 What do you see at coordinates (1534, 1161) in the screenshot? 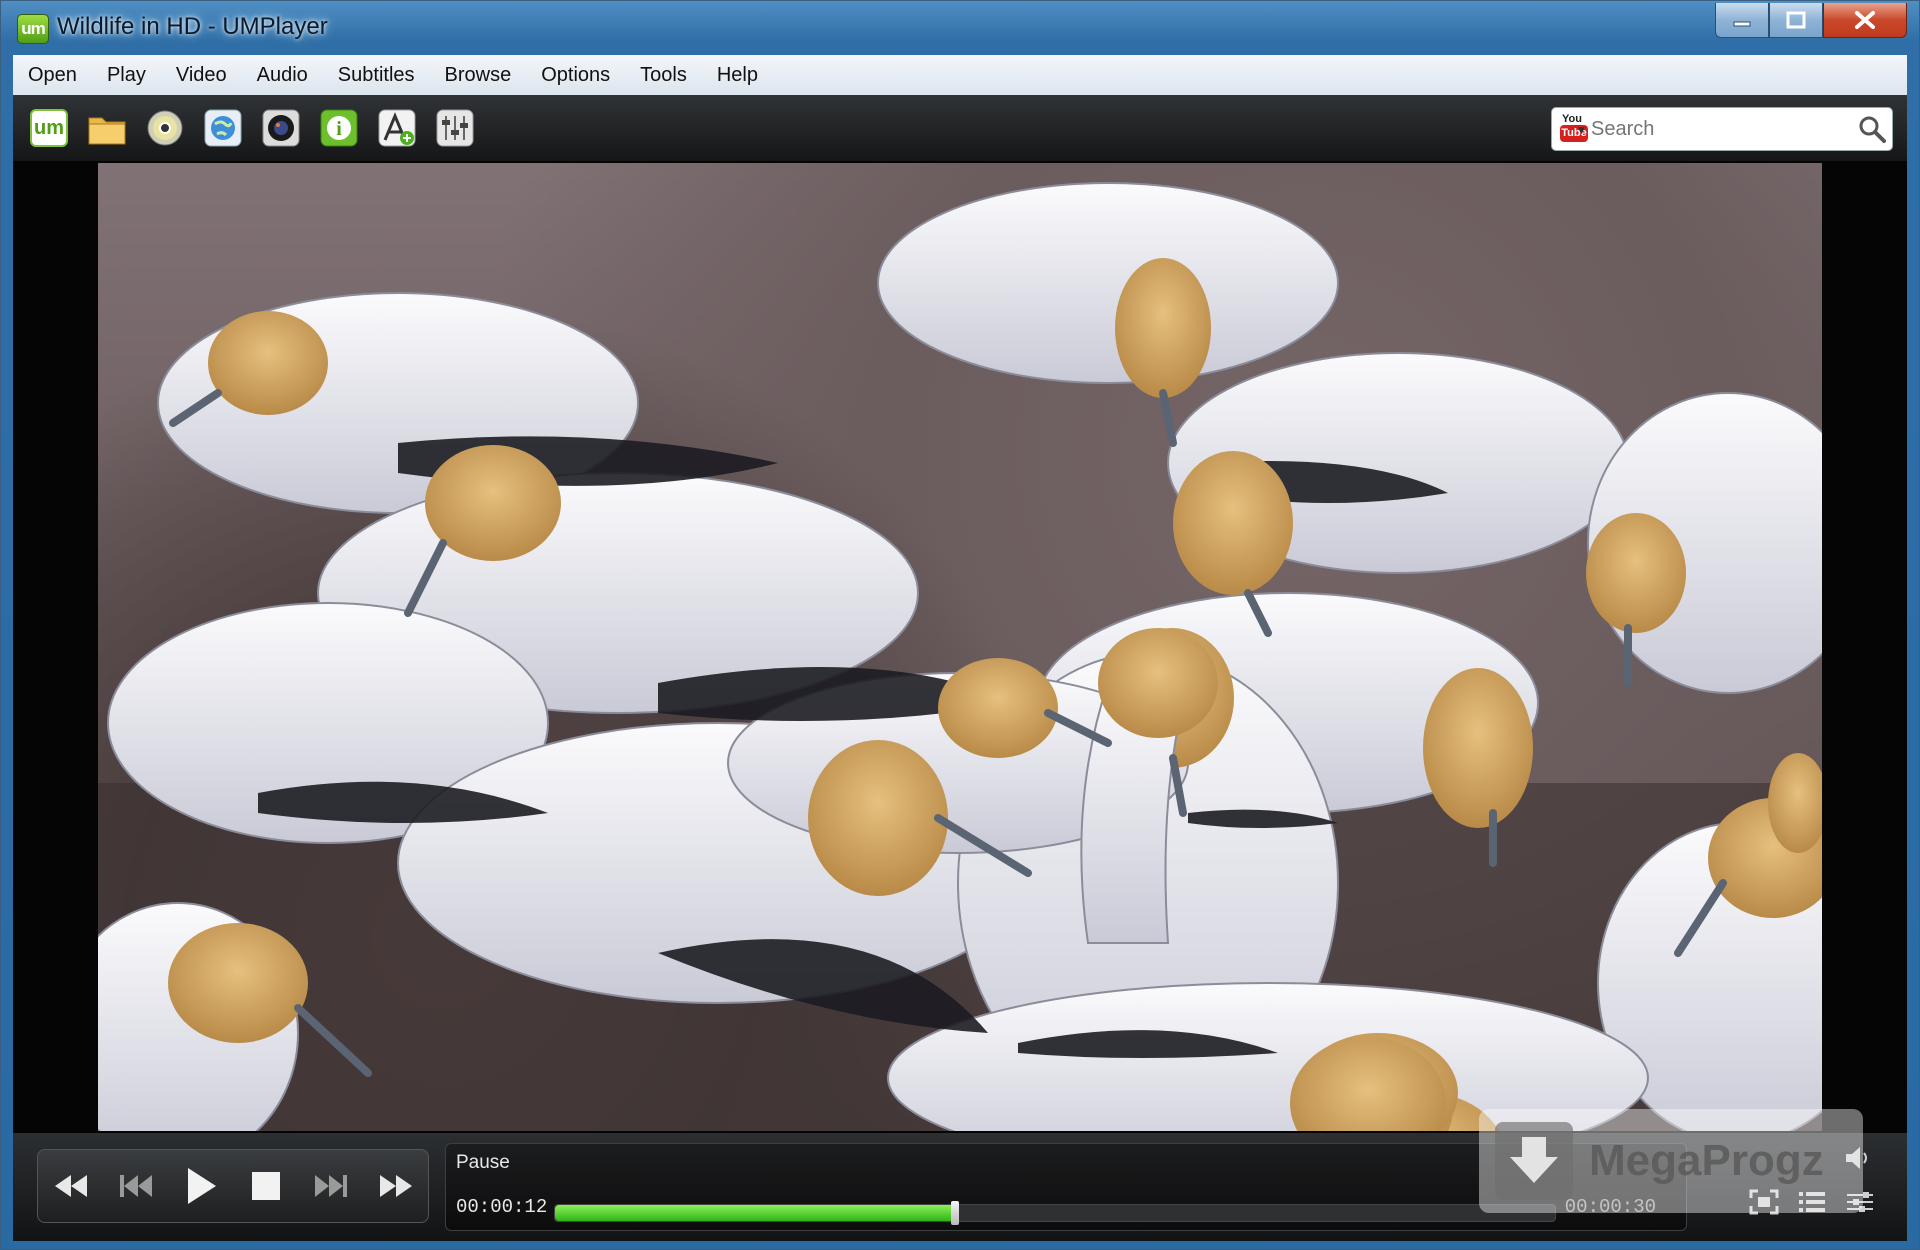
I see `download-arrow-icon` at bounding box center [1534, 1161].